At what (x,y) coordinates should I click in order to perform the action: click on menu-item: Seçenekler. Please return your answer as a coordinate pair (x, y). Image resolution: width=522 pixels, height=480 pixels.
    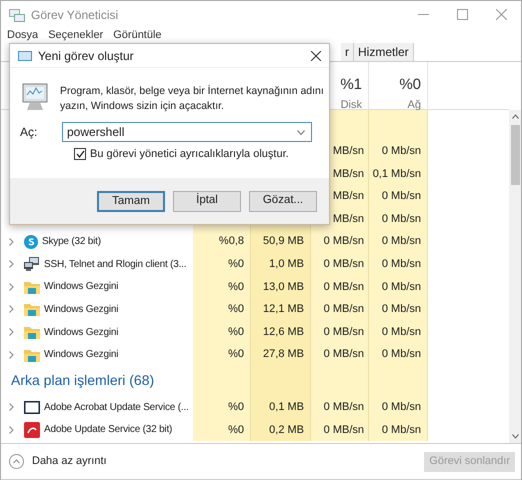
    Looking at the image, I should click on (76, 35).